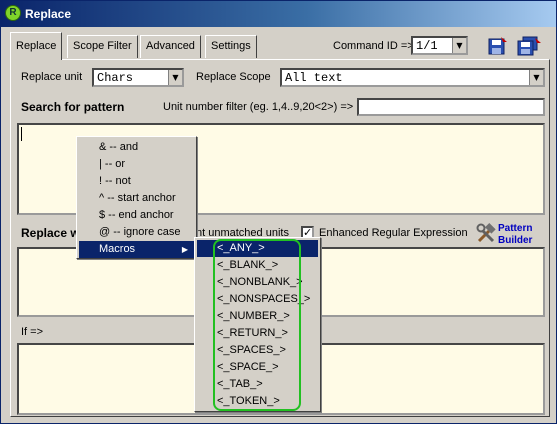 The width and height of the screenshot is (557, 424). I want to click on macro-item-tab: <_TAB_>, so click(257, 384).